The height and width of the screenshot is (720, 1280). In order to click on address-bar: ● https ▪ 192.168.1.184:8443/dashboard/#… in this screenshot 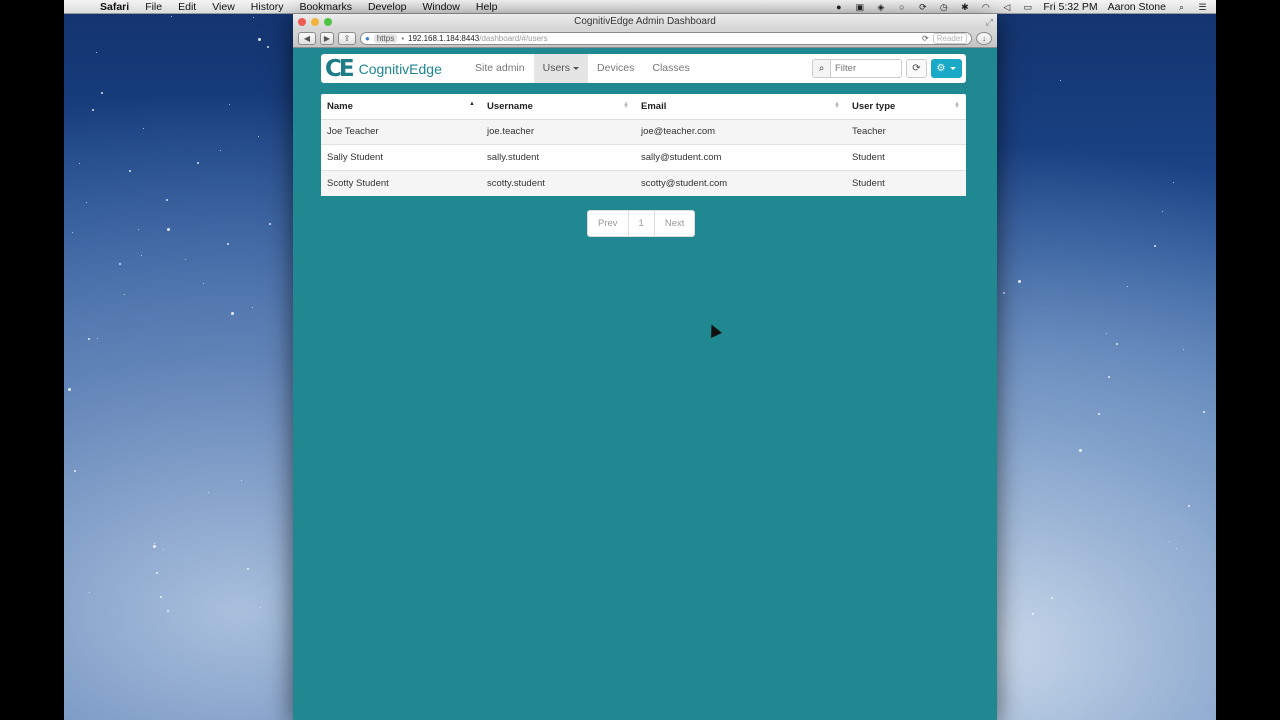, I will do `click(666, 38)`.